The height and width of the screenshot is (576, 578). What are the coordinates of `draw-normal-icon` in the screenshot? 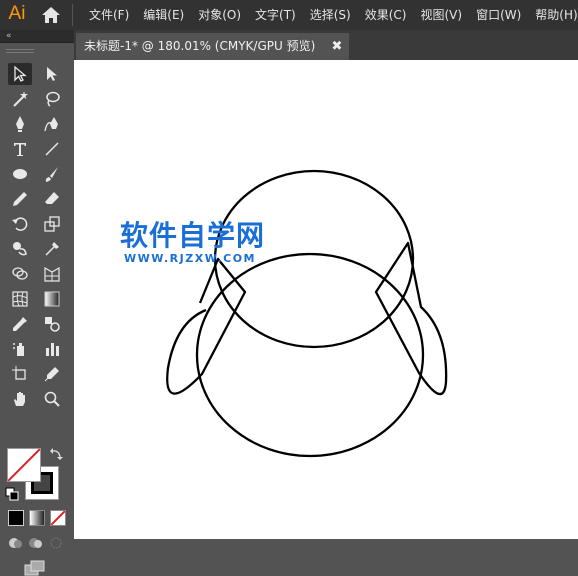 It's located at (16, 543).